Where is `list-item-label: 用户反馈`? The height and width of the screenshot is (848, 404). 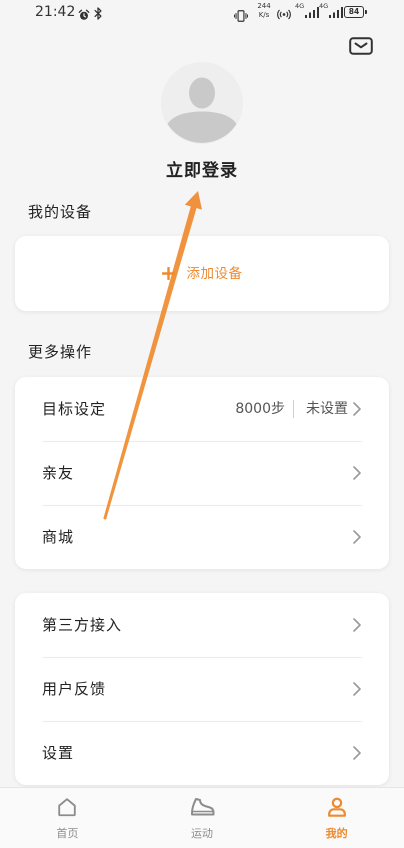 list-item-label: 用户反馈 is located at coordinates (74, 689).